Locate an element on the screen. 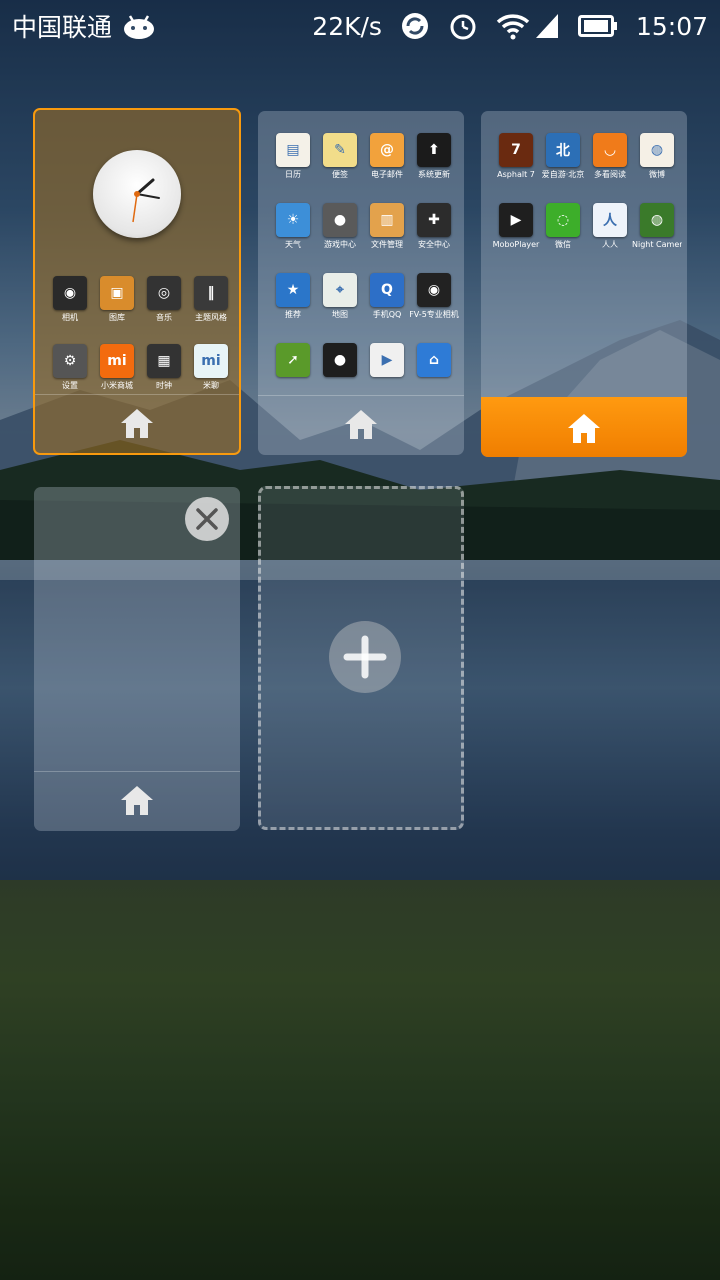 The image size is (720, 1280). fv5-camera-icon: ◉ is located at coordinates (434, 290).